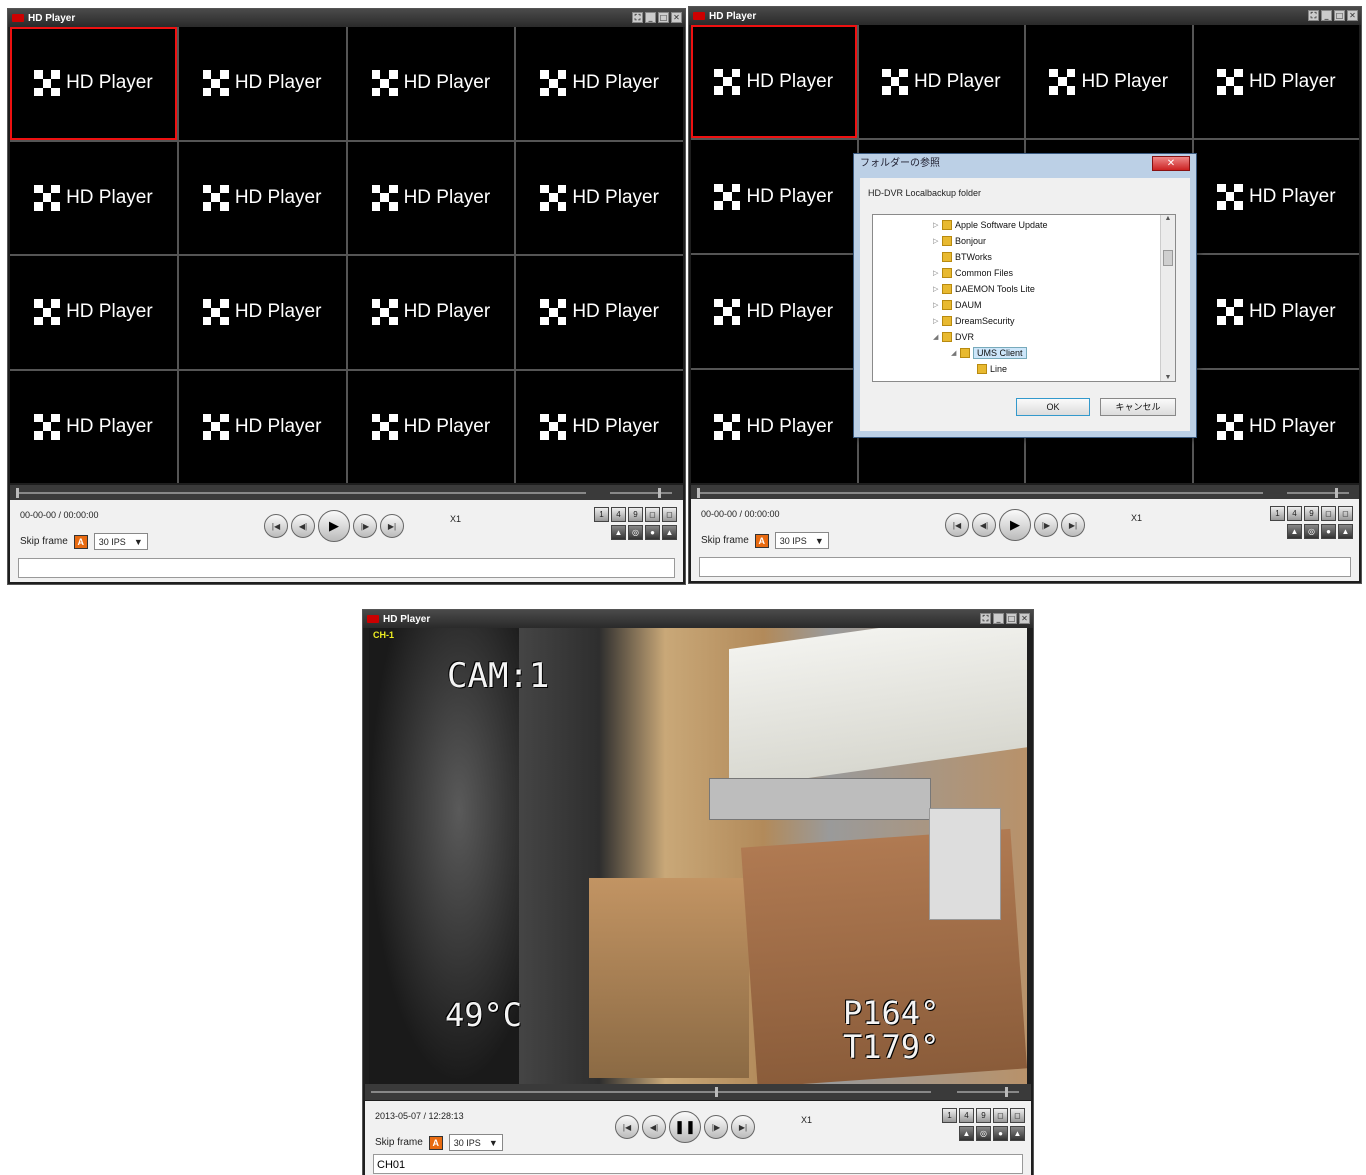 This screenshot has width=1366, height=1175. Describe the element at coordinates (1167, 298) in the screenshot. I see `tree-scrollbar: ▲ ▼` at that location.